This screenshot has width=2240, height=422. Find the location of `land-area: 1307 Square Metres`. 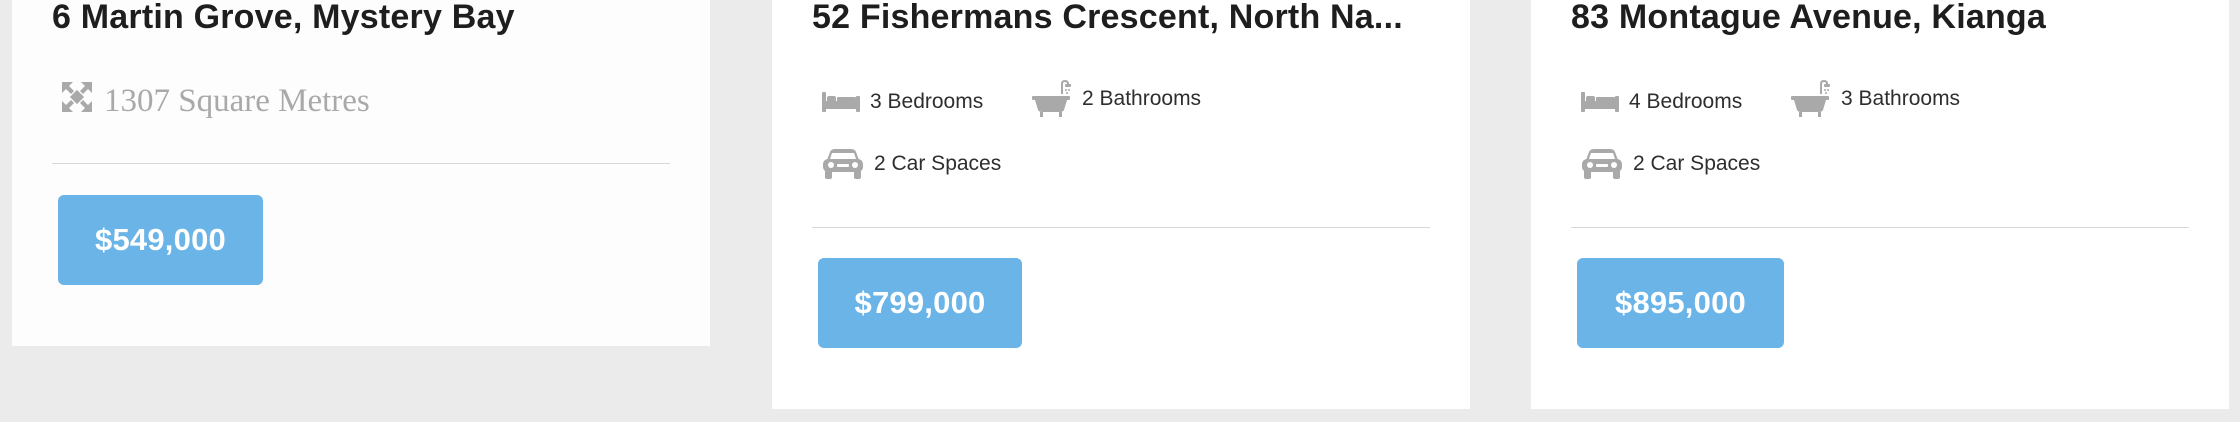

land-area: 1307 Square Metres is located at coordinates (215, 101).